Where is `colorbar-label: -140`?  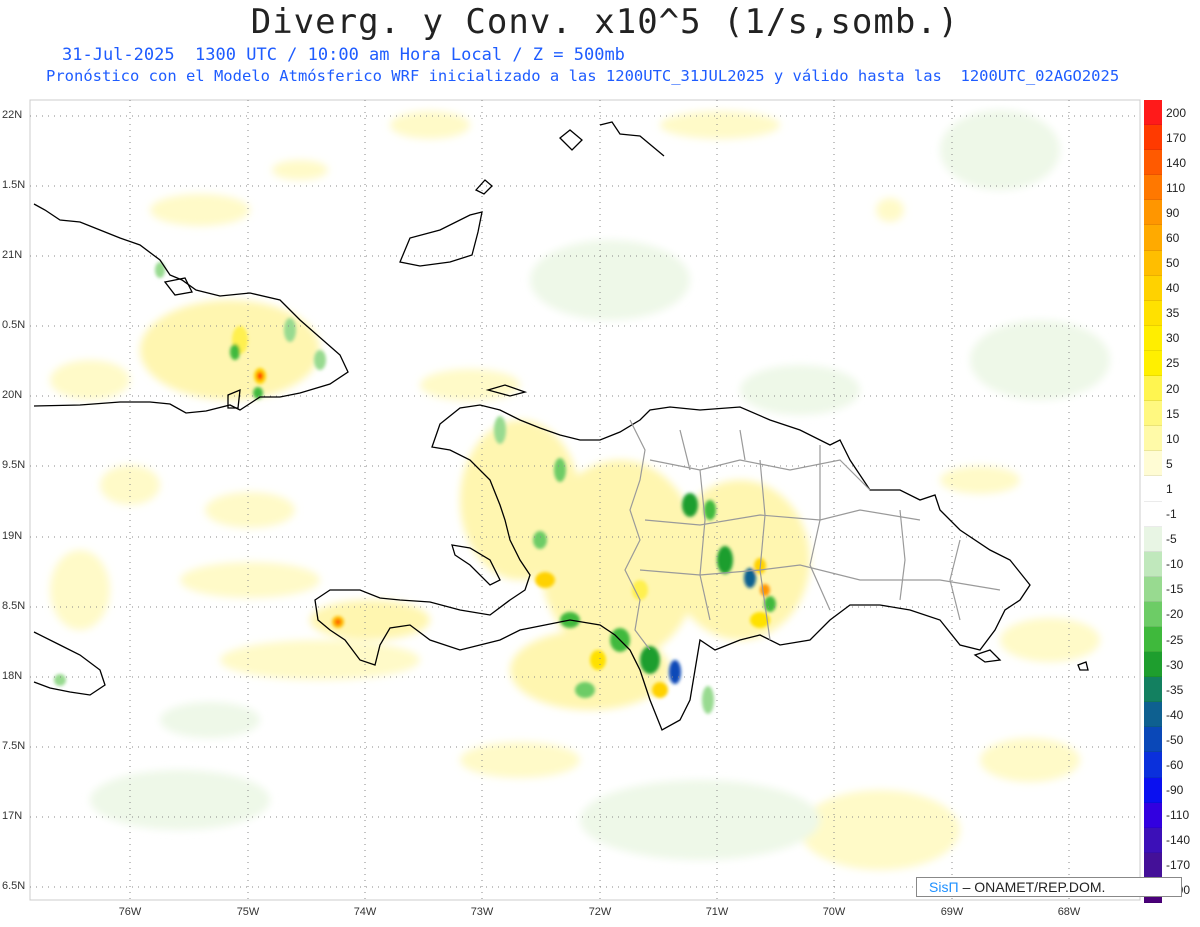 colorbar-label: -140 is located at coordinates (1178, 840).